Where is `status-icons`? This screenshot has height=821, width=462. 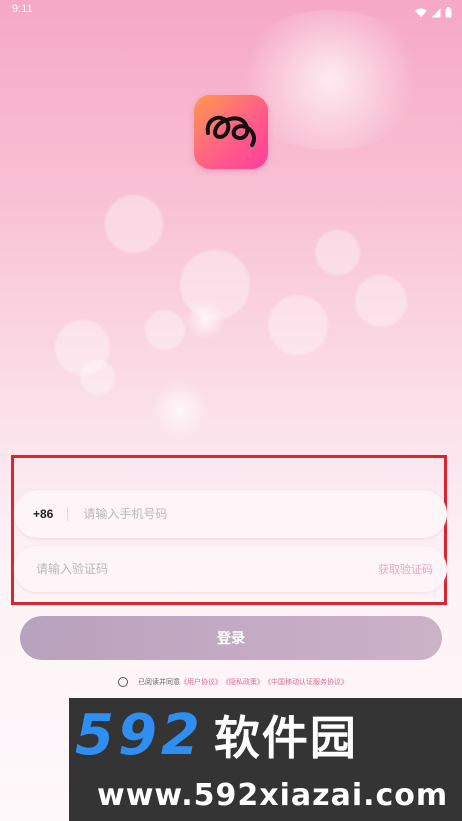 status-icons is located at coordinates (433, 12).